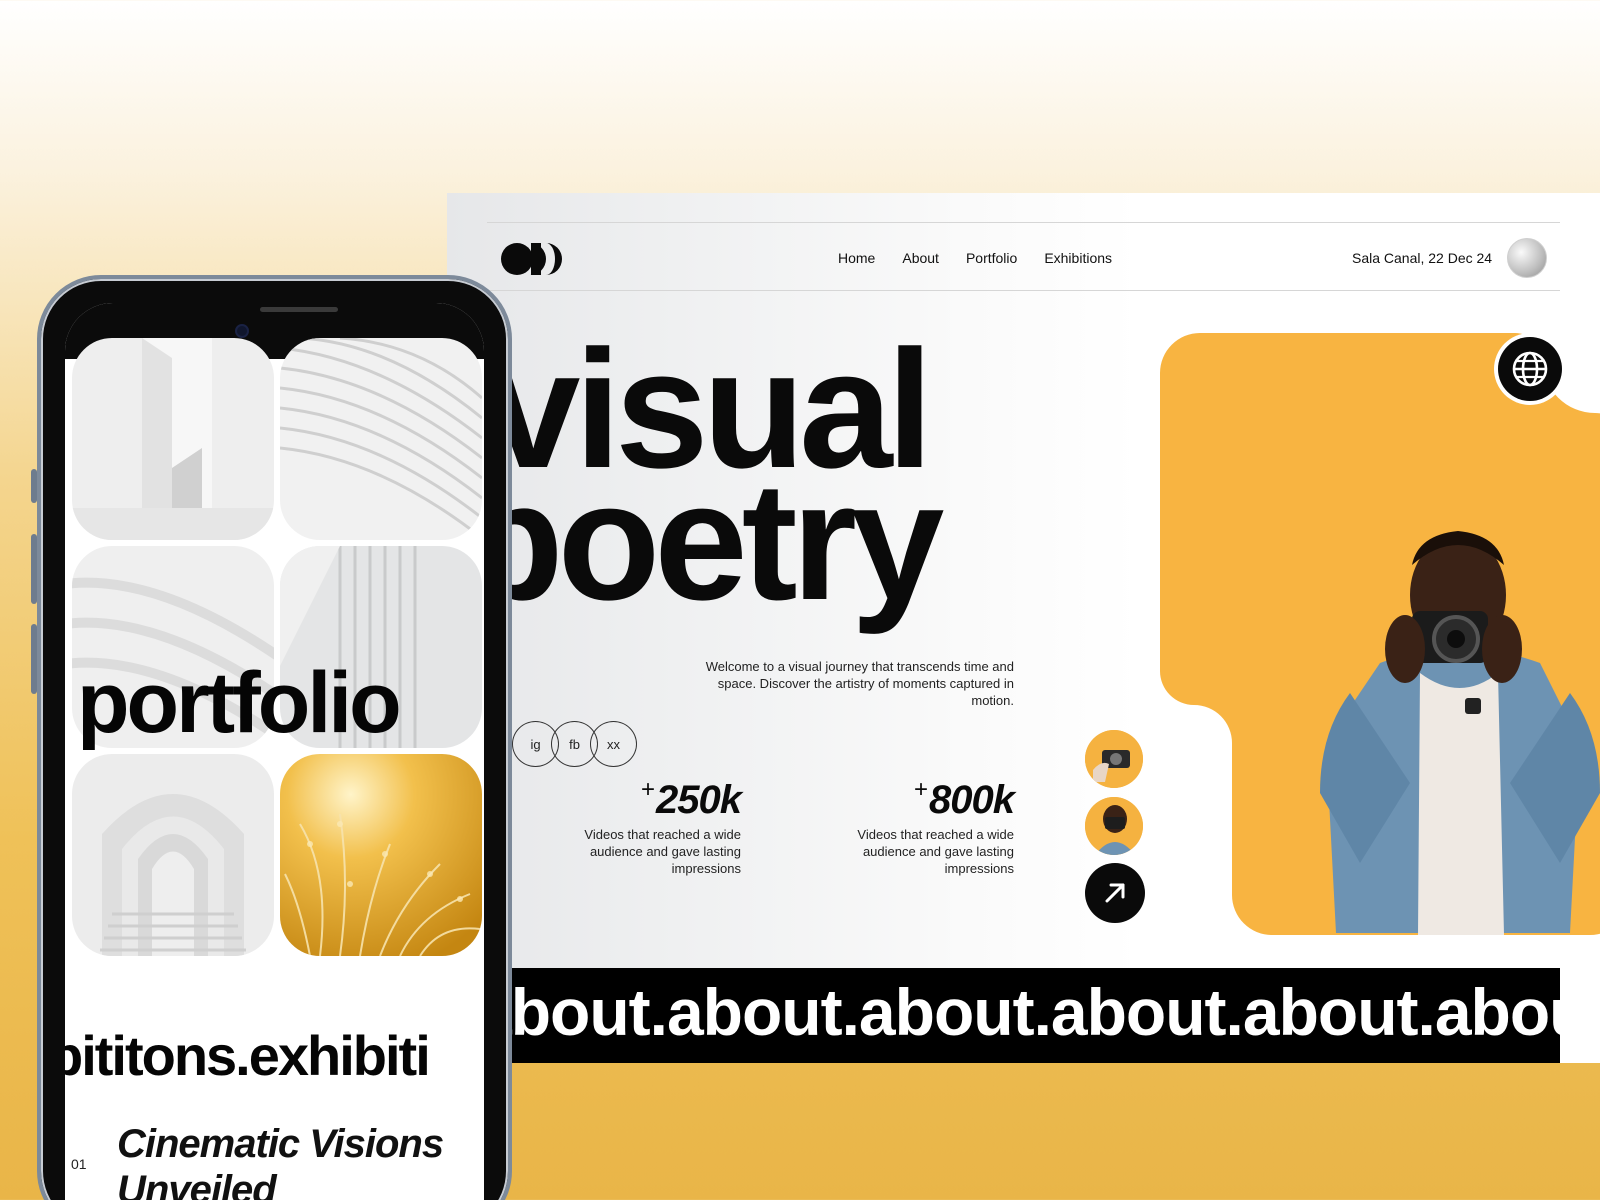  I want to click on front-camera, so click(242, 331).